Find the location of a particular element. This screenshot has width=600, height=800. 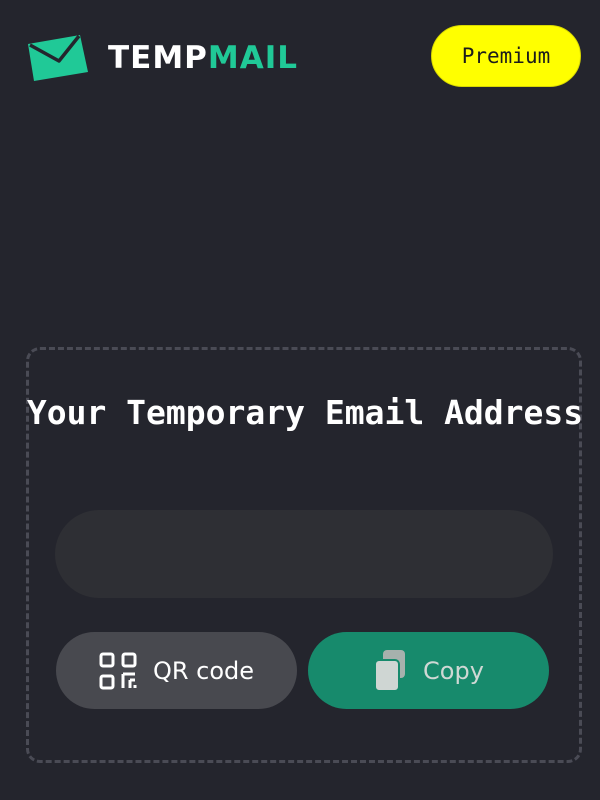

logo-text: TEMPMAIL is located at coordinates (203, 58).